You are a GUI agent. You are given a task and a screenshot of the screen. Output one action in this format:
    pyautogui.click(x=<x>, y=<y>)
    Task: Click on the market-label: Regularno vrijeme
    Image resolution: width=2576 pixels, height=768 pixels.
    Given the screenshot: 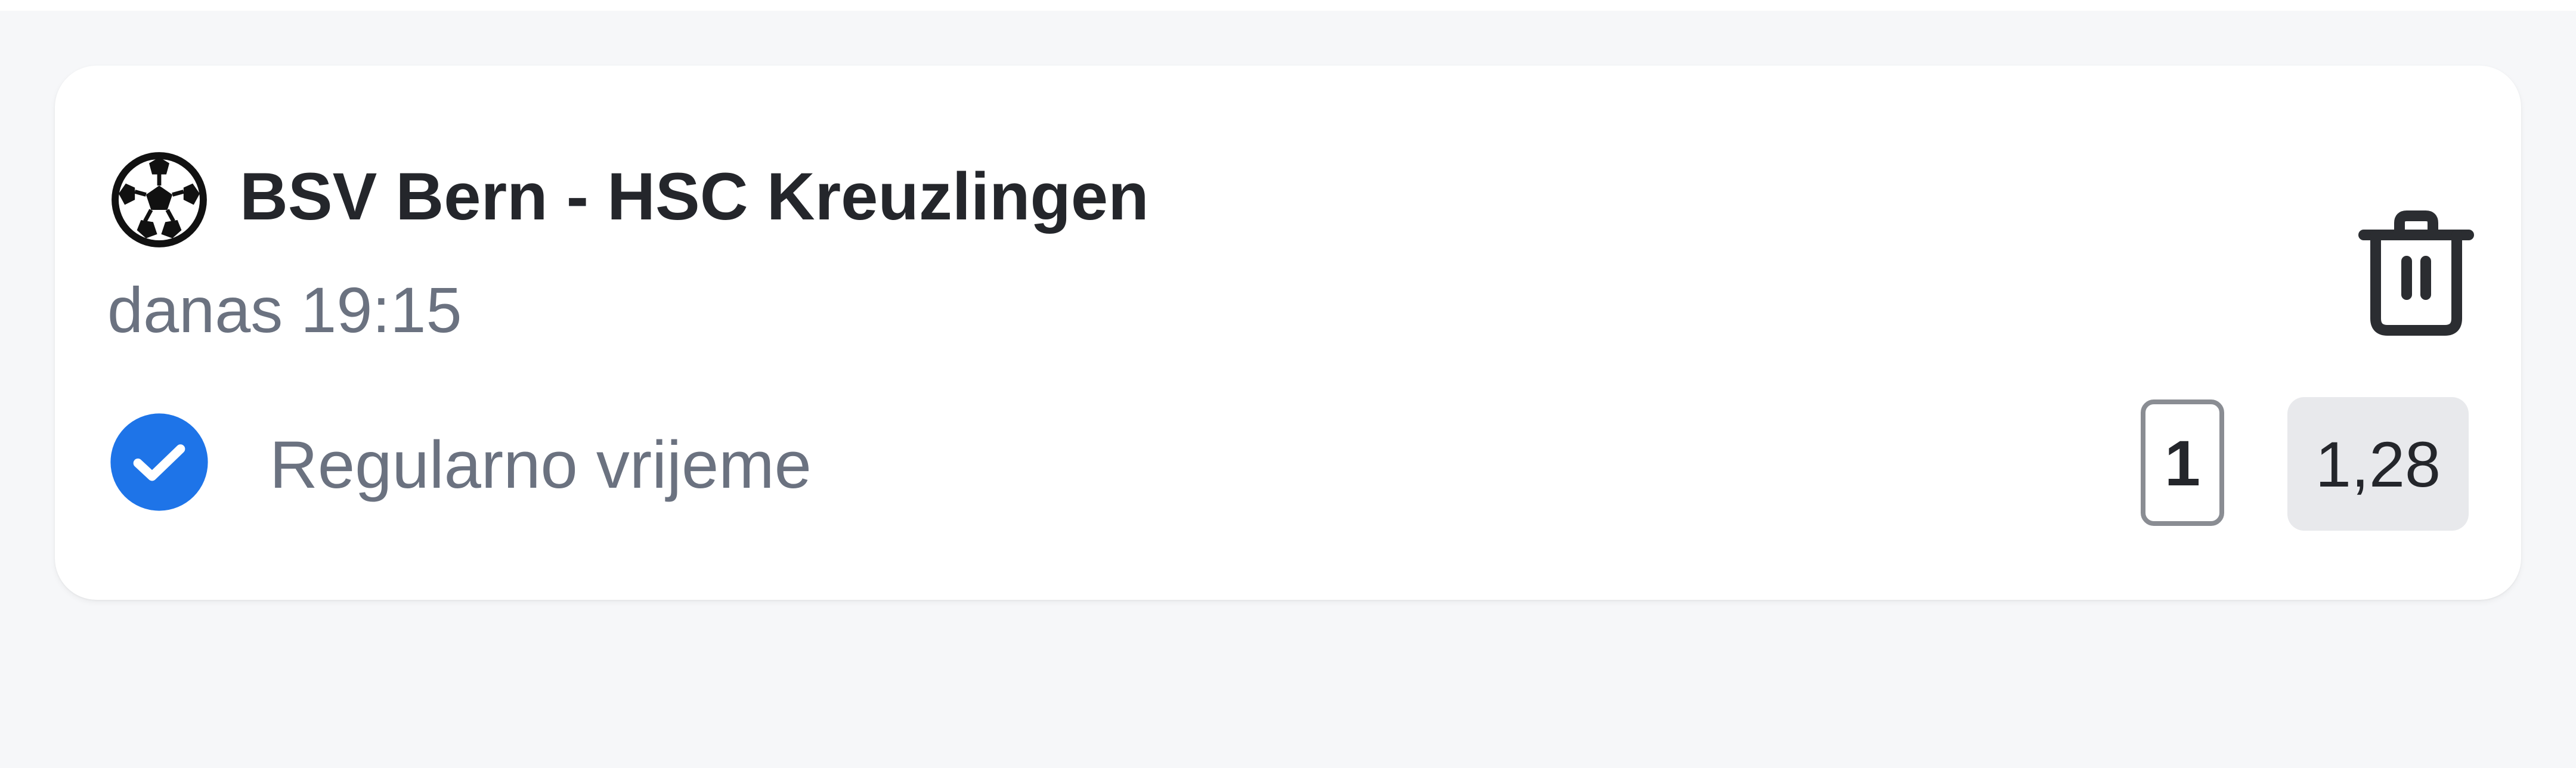 What is the action you would take?
    pyautogui.click(x=541, y=465)
    